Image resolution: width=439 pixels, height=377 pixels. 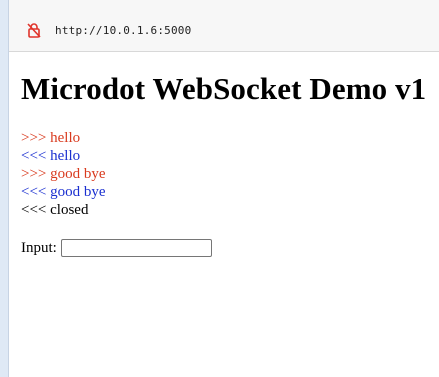 I want to click on input-row: Input:, so click(x=226, y=248).